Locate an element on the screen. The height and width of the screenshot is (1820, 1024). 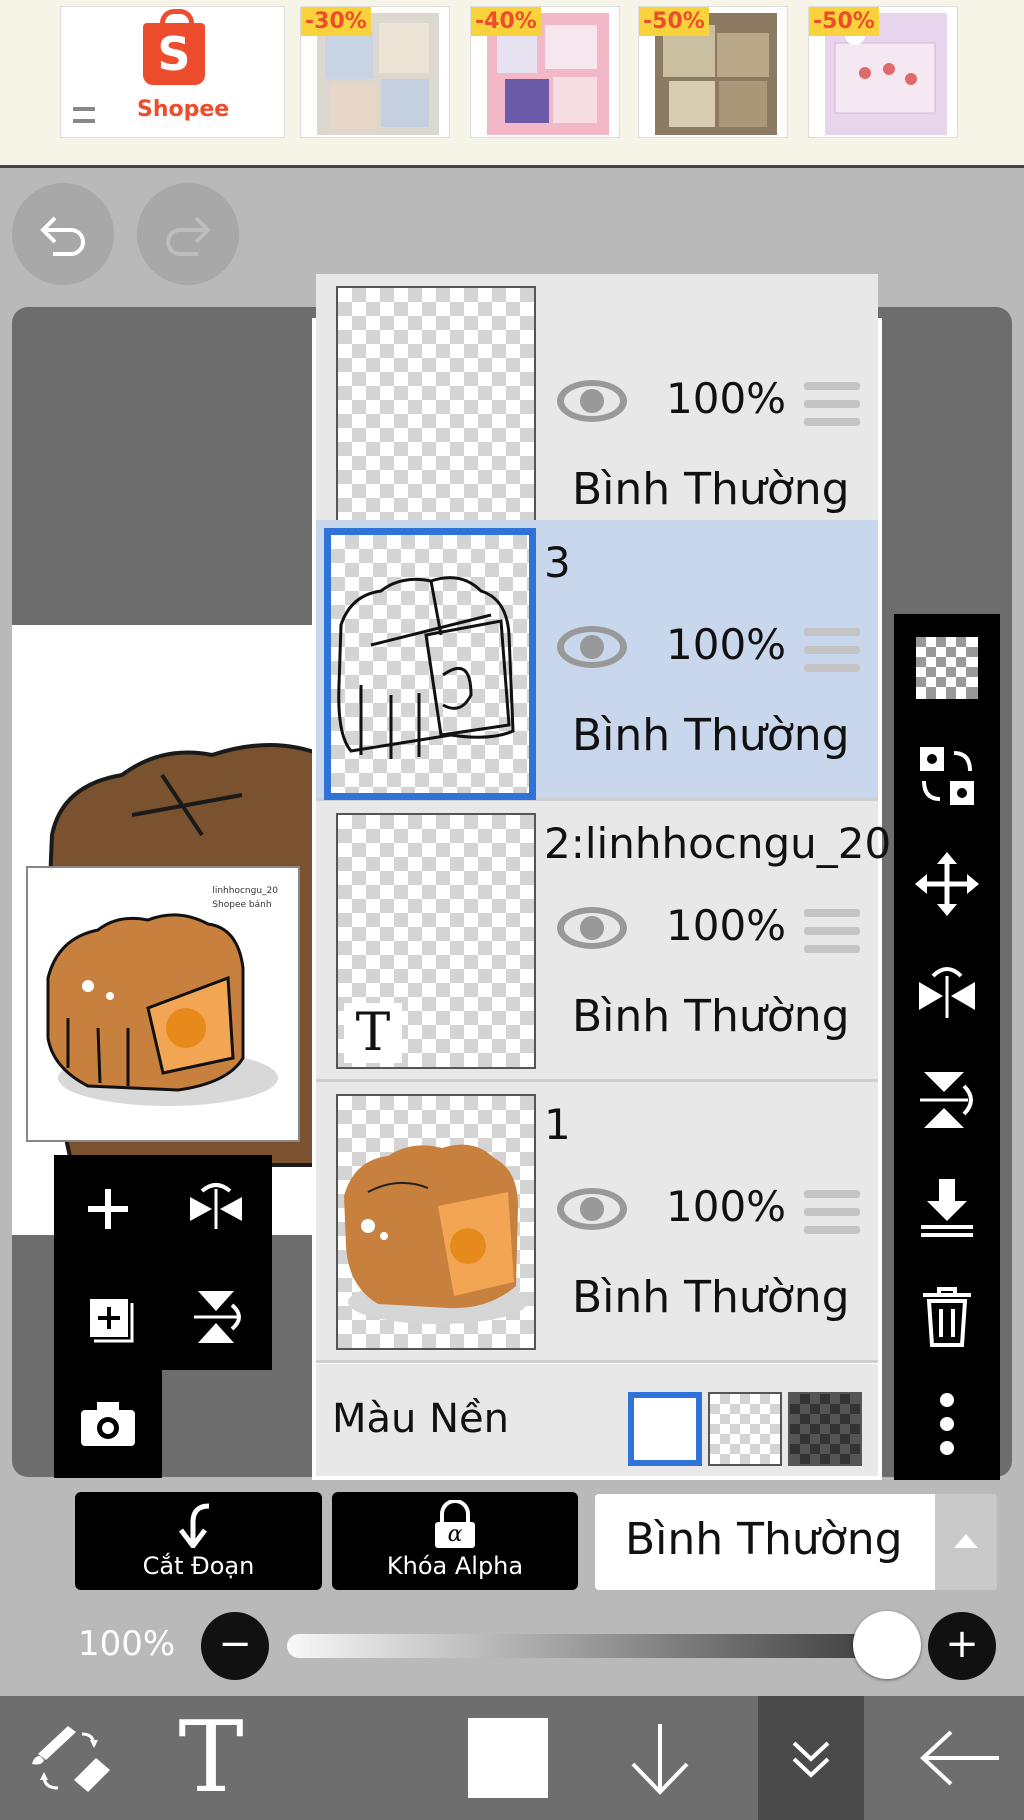
layer-thumbnail: T is located at coordinates (436, 941).